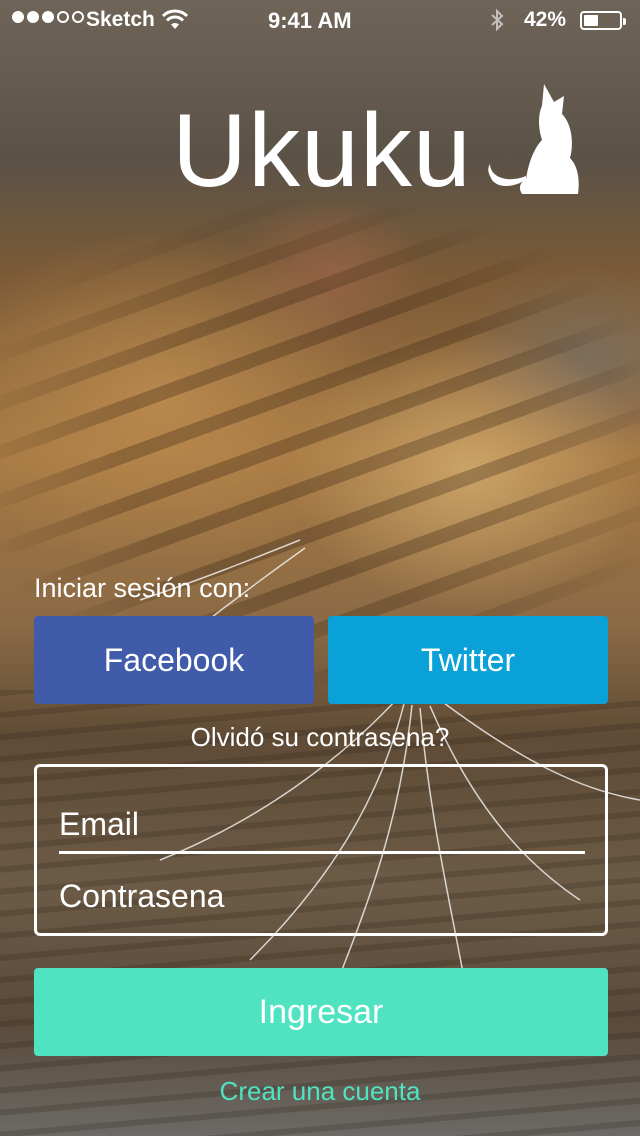  Describe the element at coordinates (320, 1091) in the screenshot. I see `create-account-link: Crear una cuenta` at that location.